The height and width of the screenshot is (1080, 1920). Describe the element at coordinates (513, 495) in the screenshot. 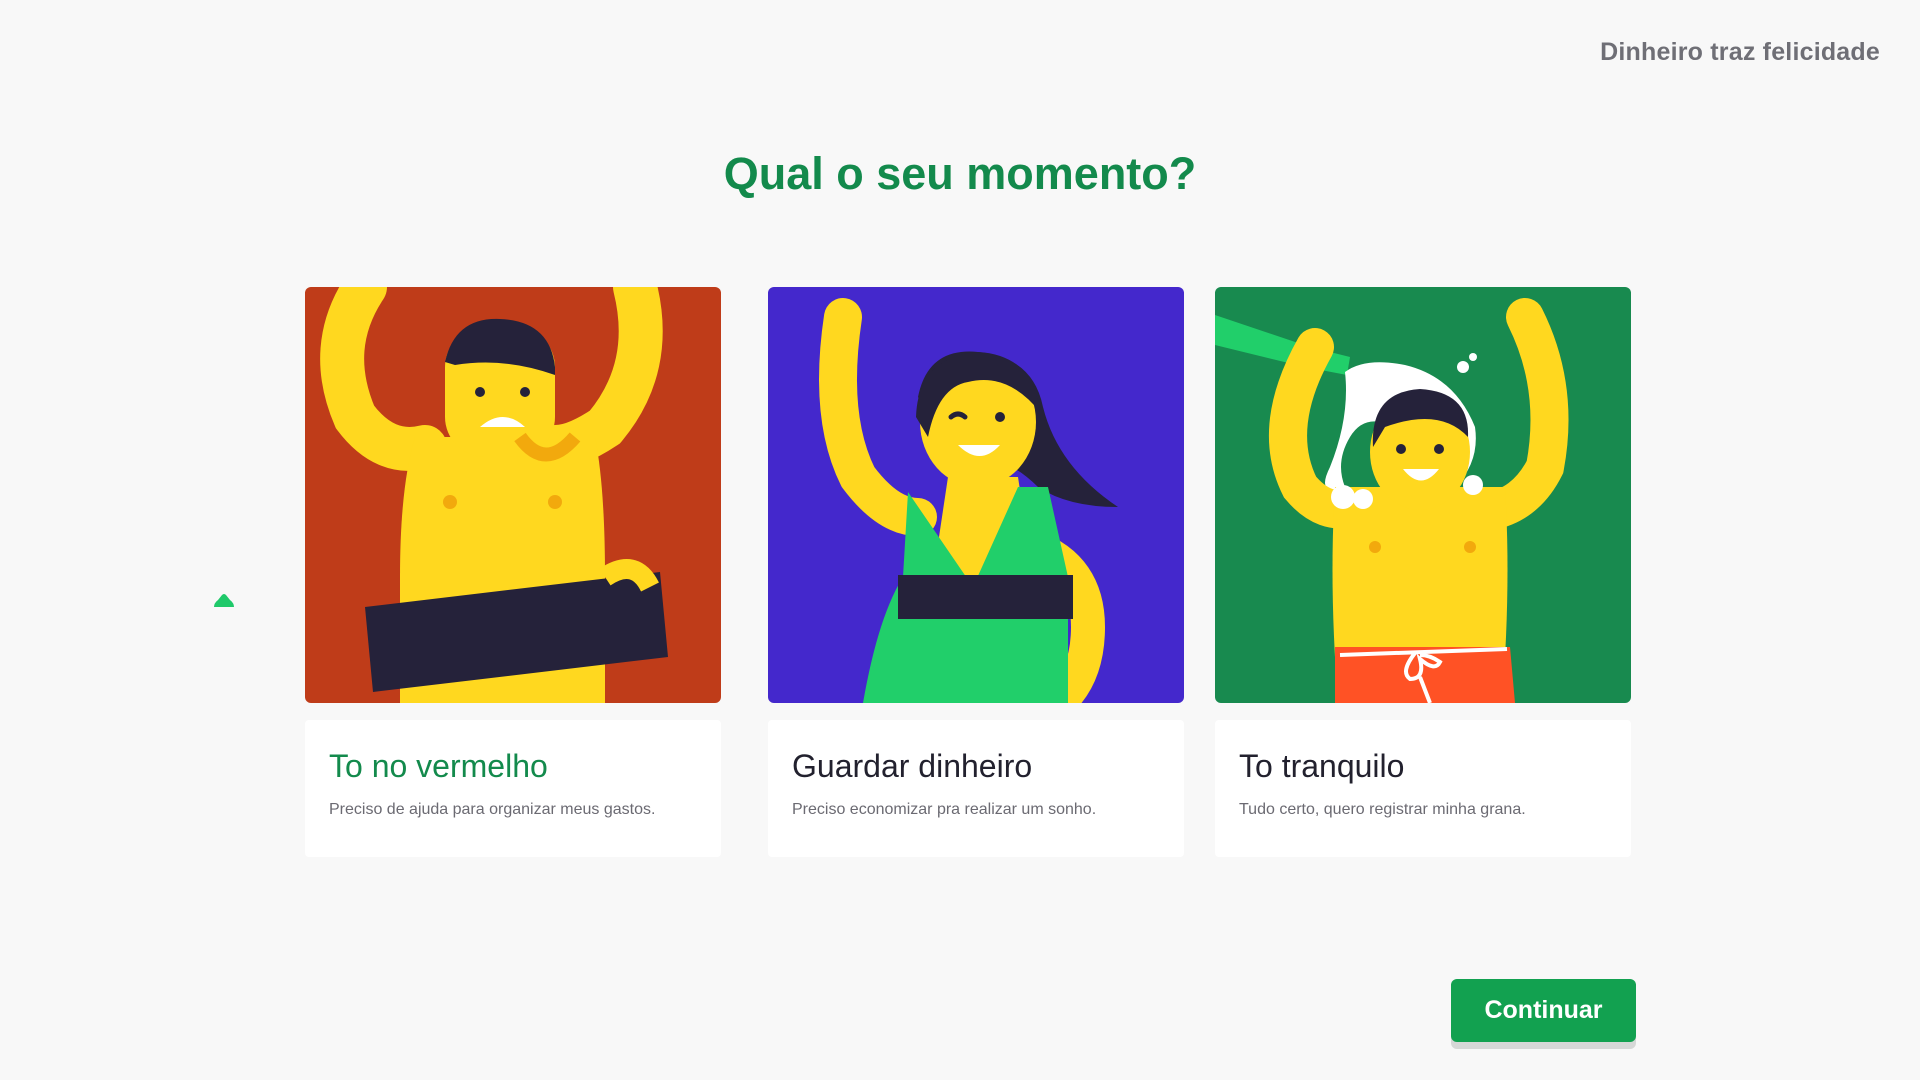

I see `option-illustration-red` at that location.